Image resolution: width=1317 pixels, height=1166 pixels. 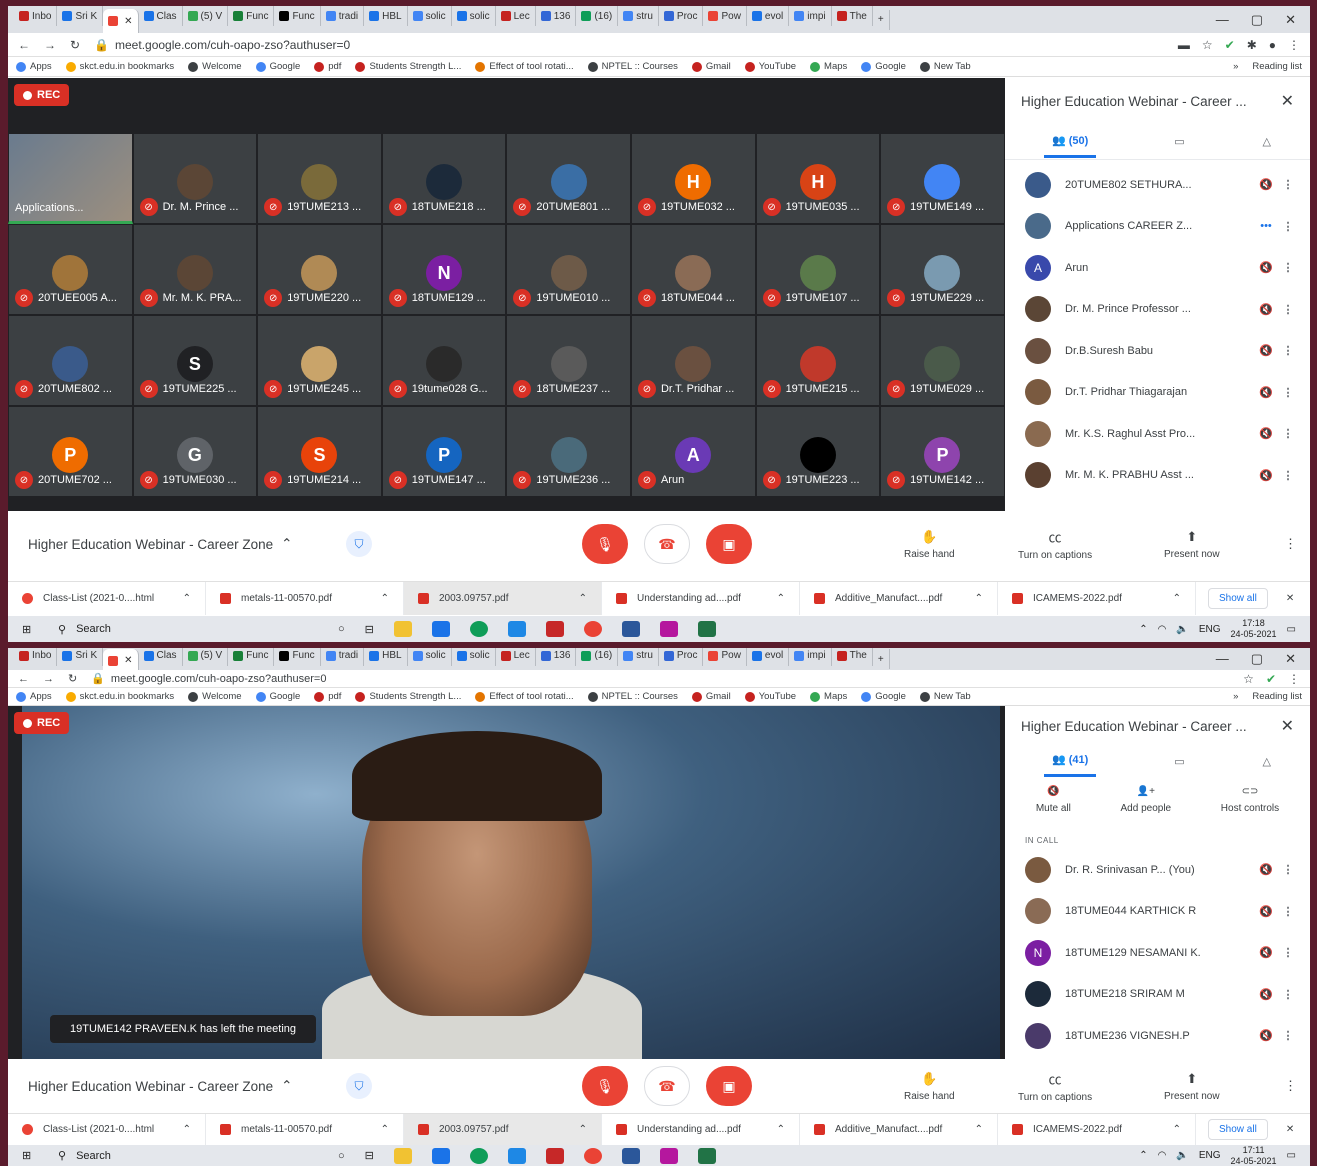 What do you see at coordinates (1162, 1155) in the screenshot?
I see `wifi-icon: ◠` at bounding box center [1162, 1155].